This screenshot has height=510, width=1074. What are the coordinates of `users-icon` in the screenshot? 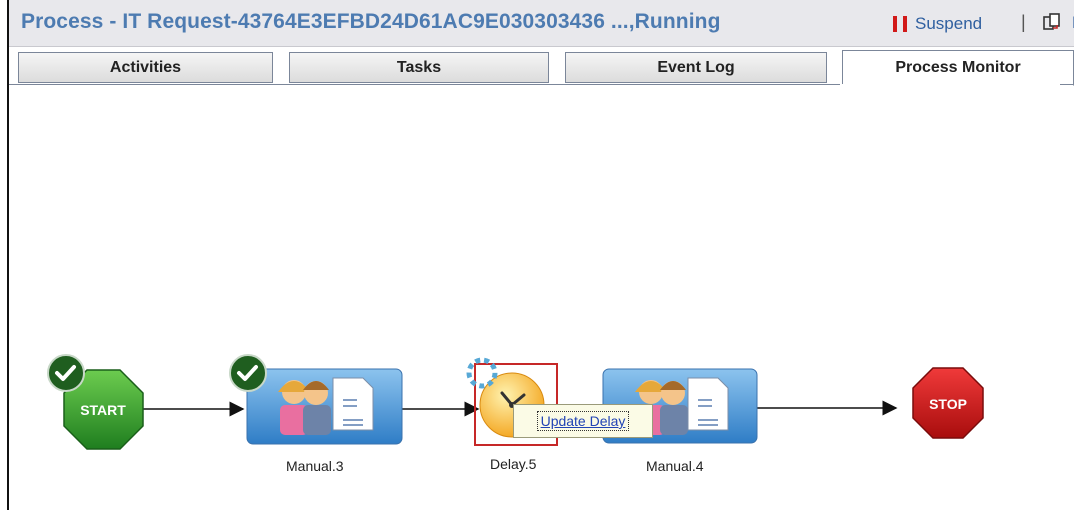 It's located at (304, 407).